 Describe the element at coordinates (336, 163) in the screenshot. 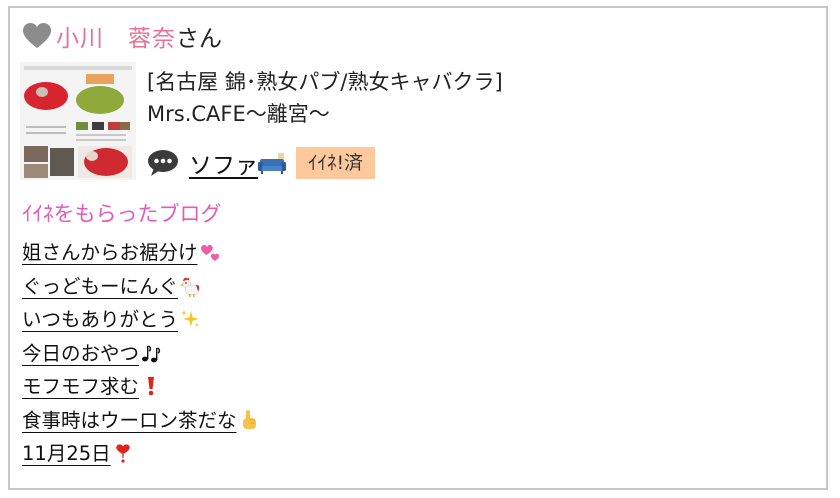

I see `iine-done-badge: ｲｲﾈ!済` at that location.